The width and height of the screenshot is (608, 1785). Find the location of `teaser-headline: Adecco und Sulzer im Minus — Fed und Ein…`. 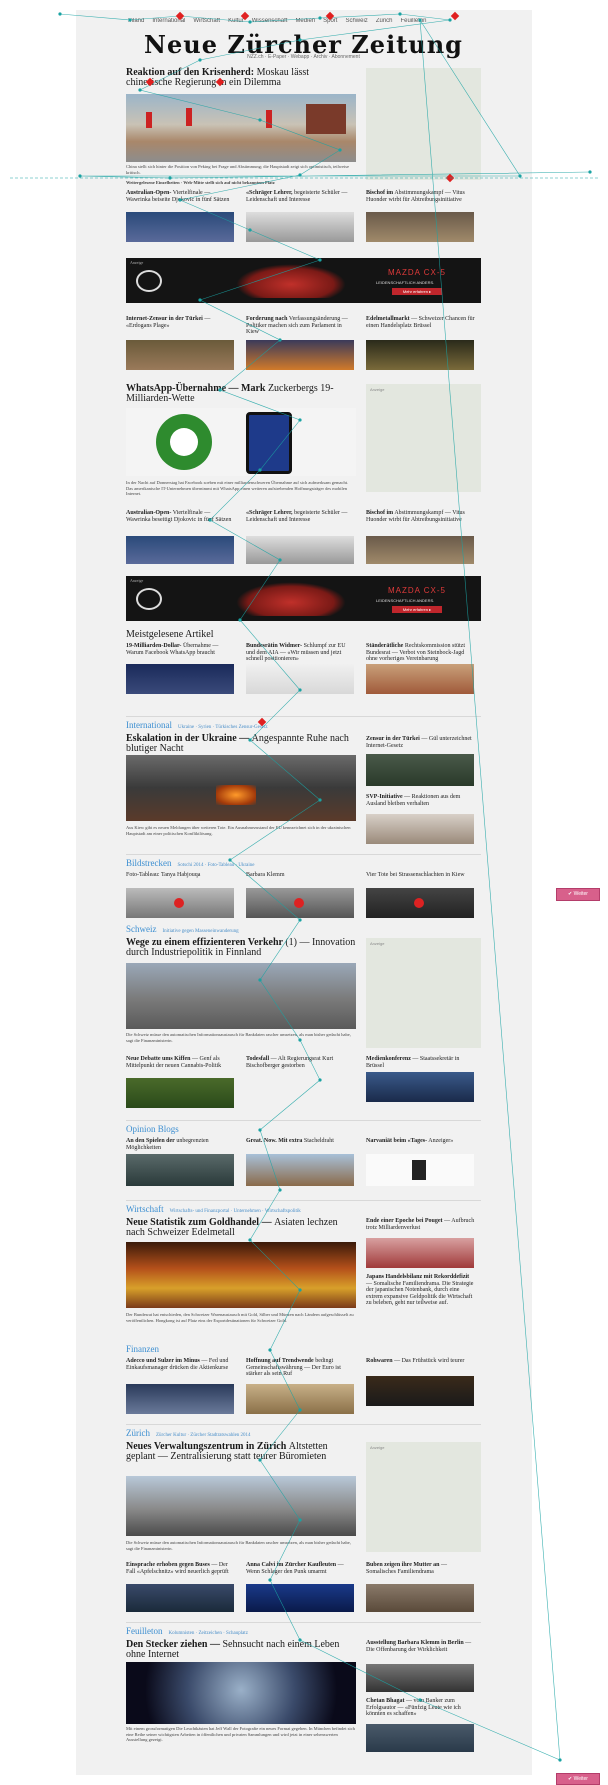

teaser-headline: Adecco und Sulzer im Minus — Fed und Ein… is located at coordinates (181, 1364).